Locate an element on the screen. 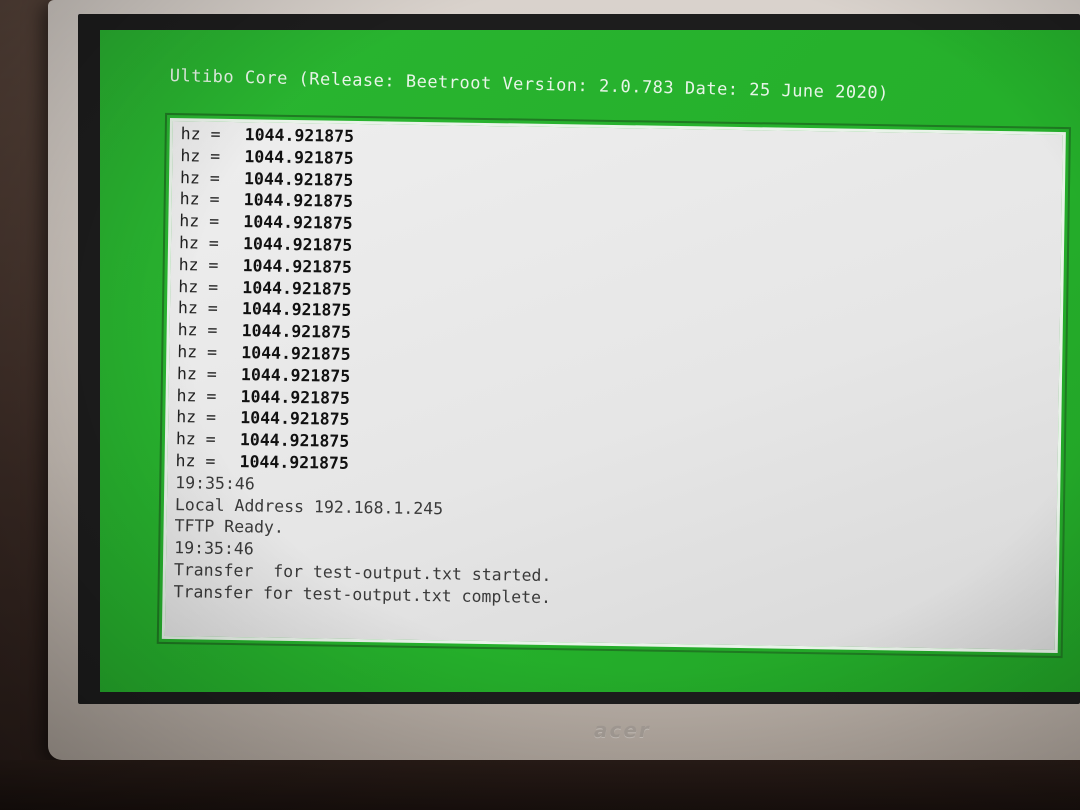 The image size is (1080, 810). desk is located at coordinates (540, 785).